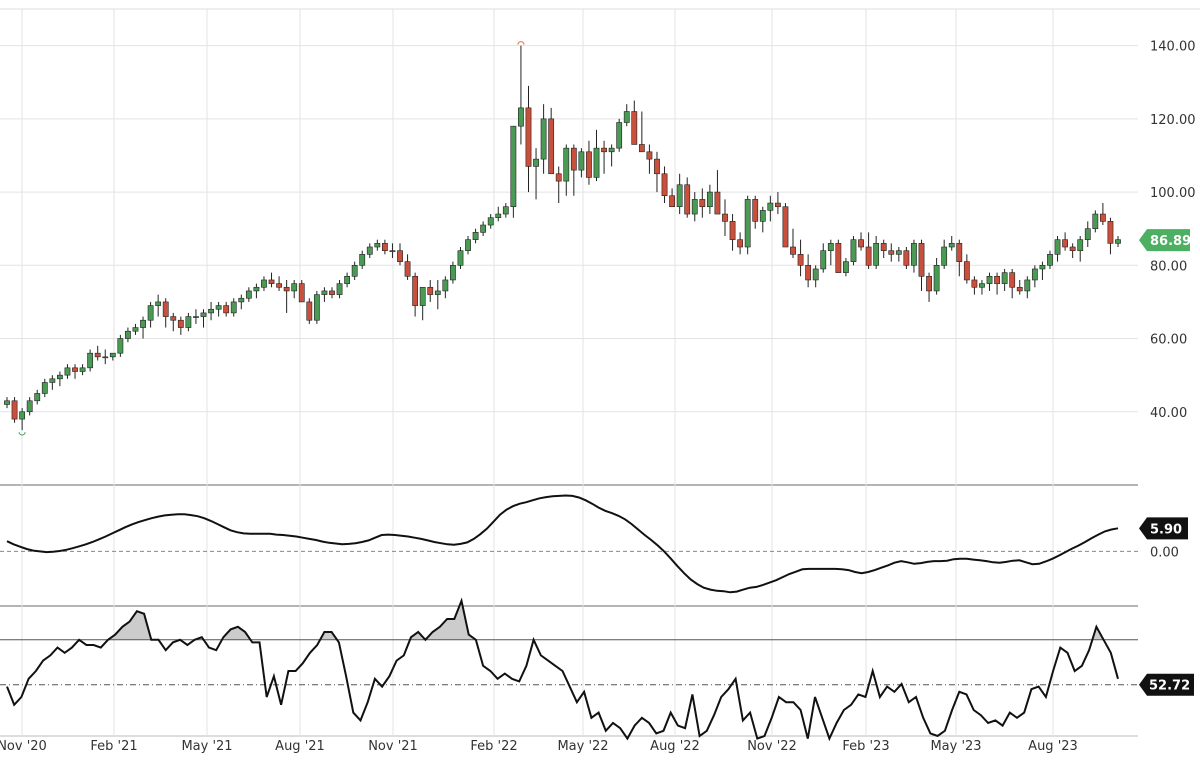  What do you see at coordinates (955, 746) in the screenshot?
I see `x-tick-label: May '23` at bounding box center [955, 746].